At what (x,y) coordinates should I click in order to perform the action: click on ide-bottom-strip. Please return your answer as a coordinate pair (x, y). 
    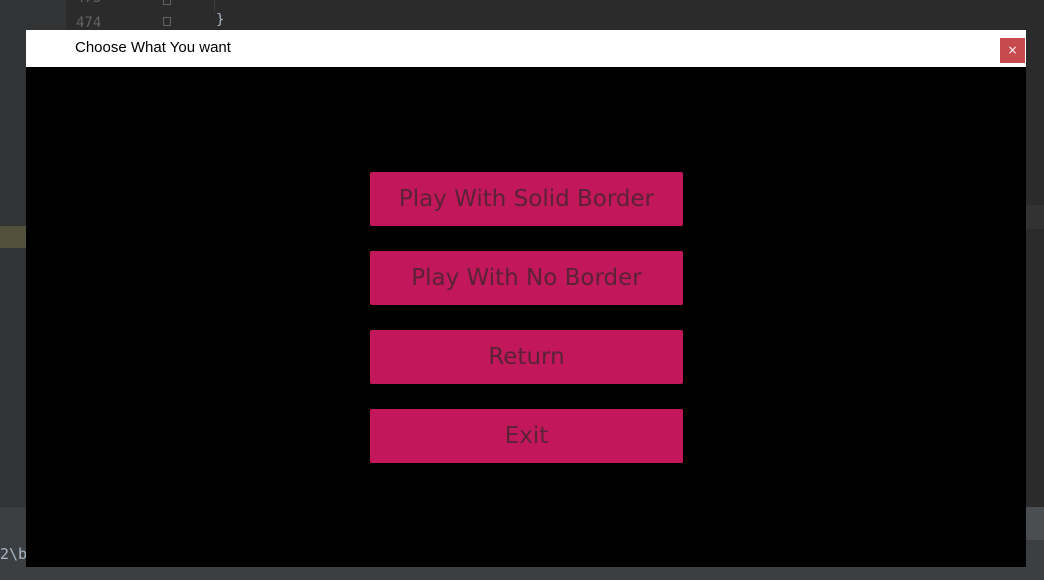
    Looking at the image, I should click on (1035, 523).